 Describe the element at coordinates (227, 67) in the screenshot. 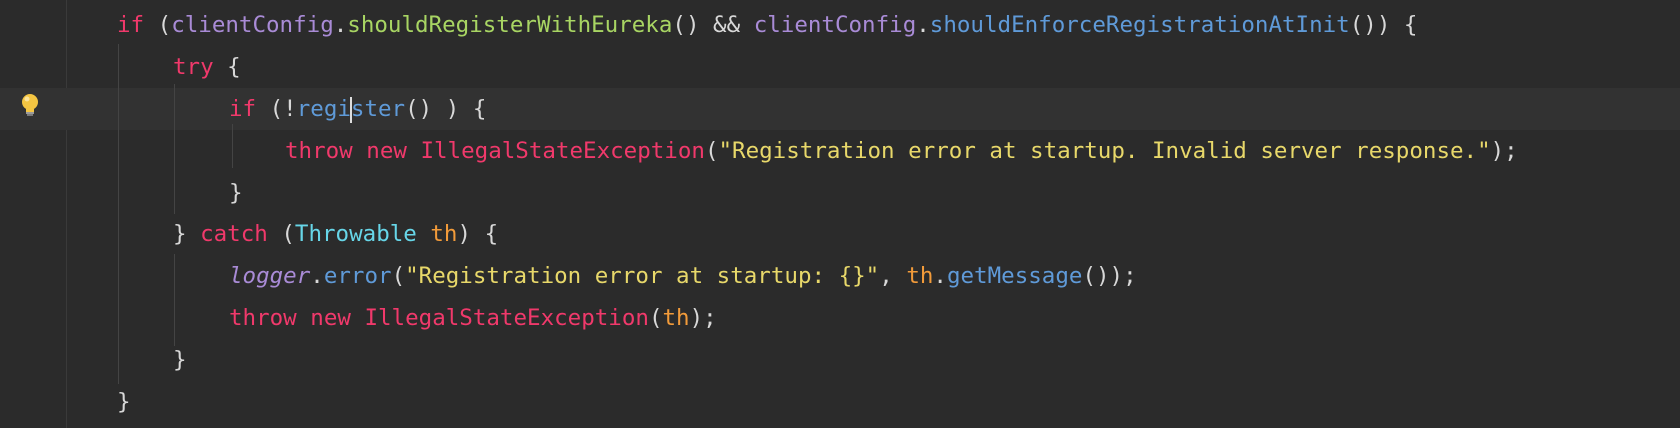

I see `punct: {` at that location.